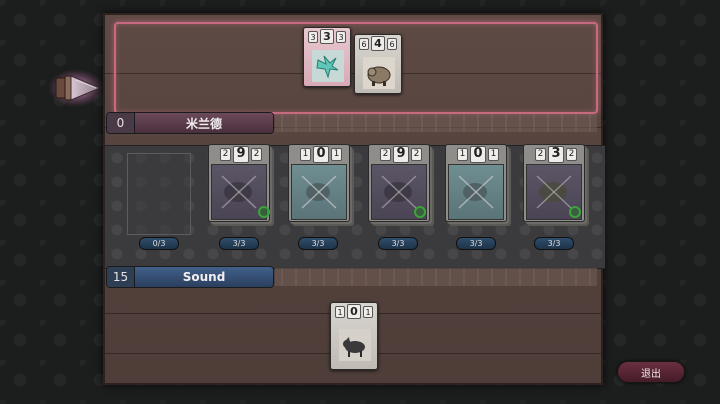  Describe the element at coordinates (239, 192) in the screenshot. I see `beast-icon` at that location.